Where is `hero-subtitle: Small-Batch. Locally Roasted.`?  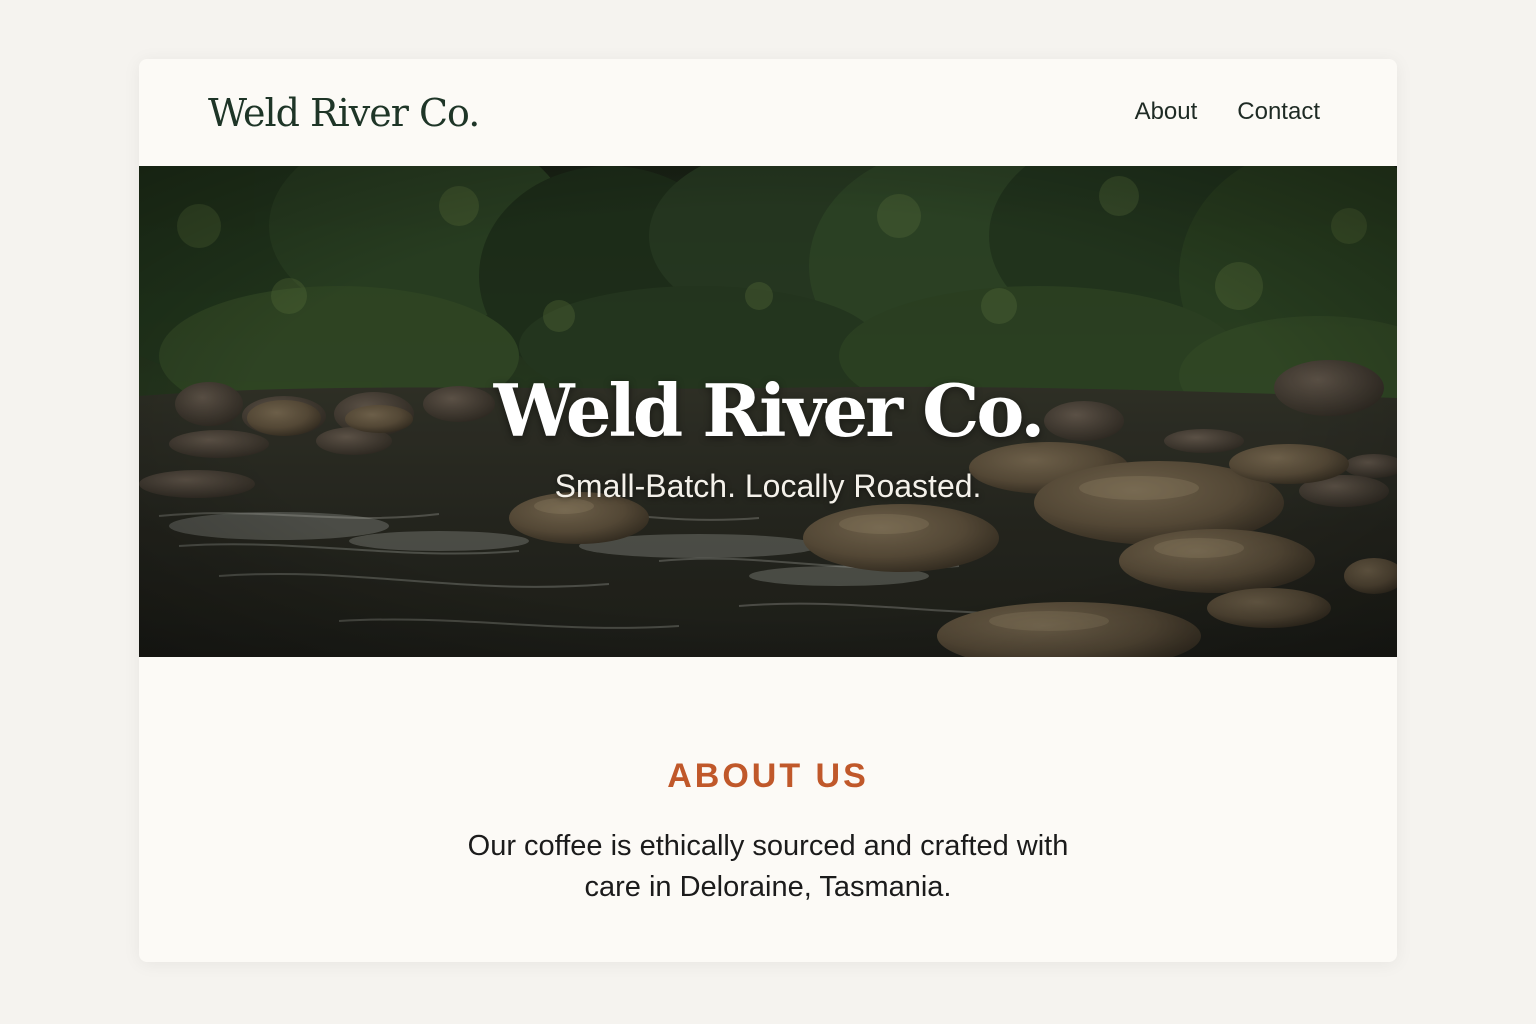 hero-subtitle: Small-Batch. Locally Roasted. is located at coordinates (768, 486).